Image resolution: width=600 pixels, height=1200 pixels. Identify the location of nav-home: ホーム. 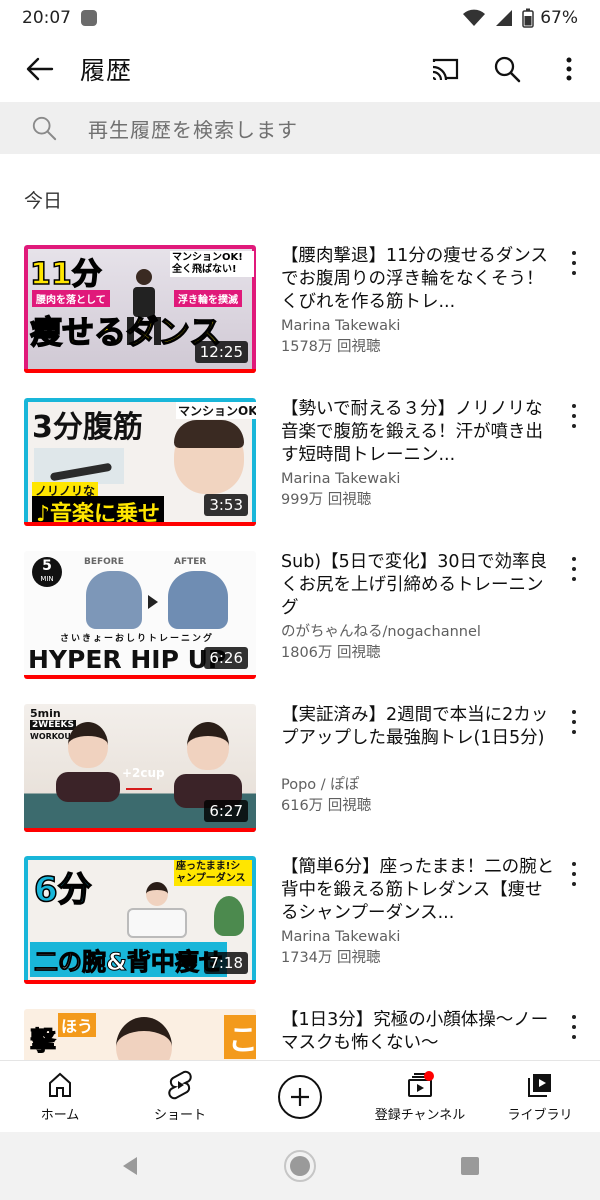
(60, 1096).